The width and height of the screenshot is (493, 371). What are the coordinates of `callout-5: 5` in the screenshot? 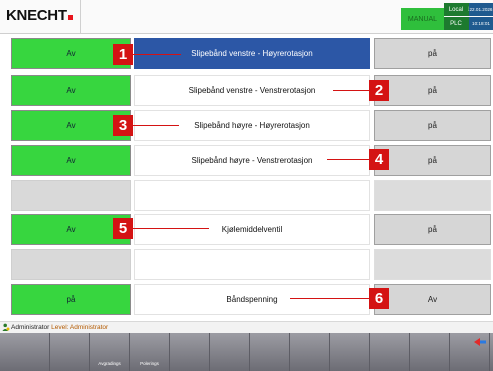 It's located at (123, 228).